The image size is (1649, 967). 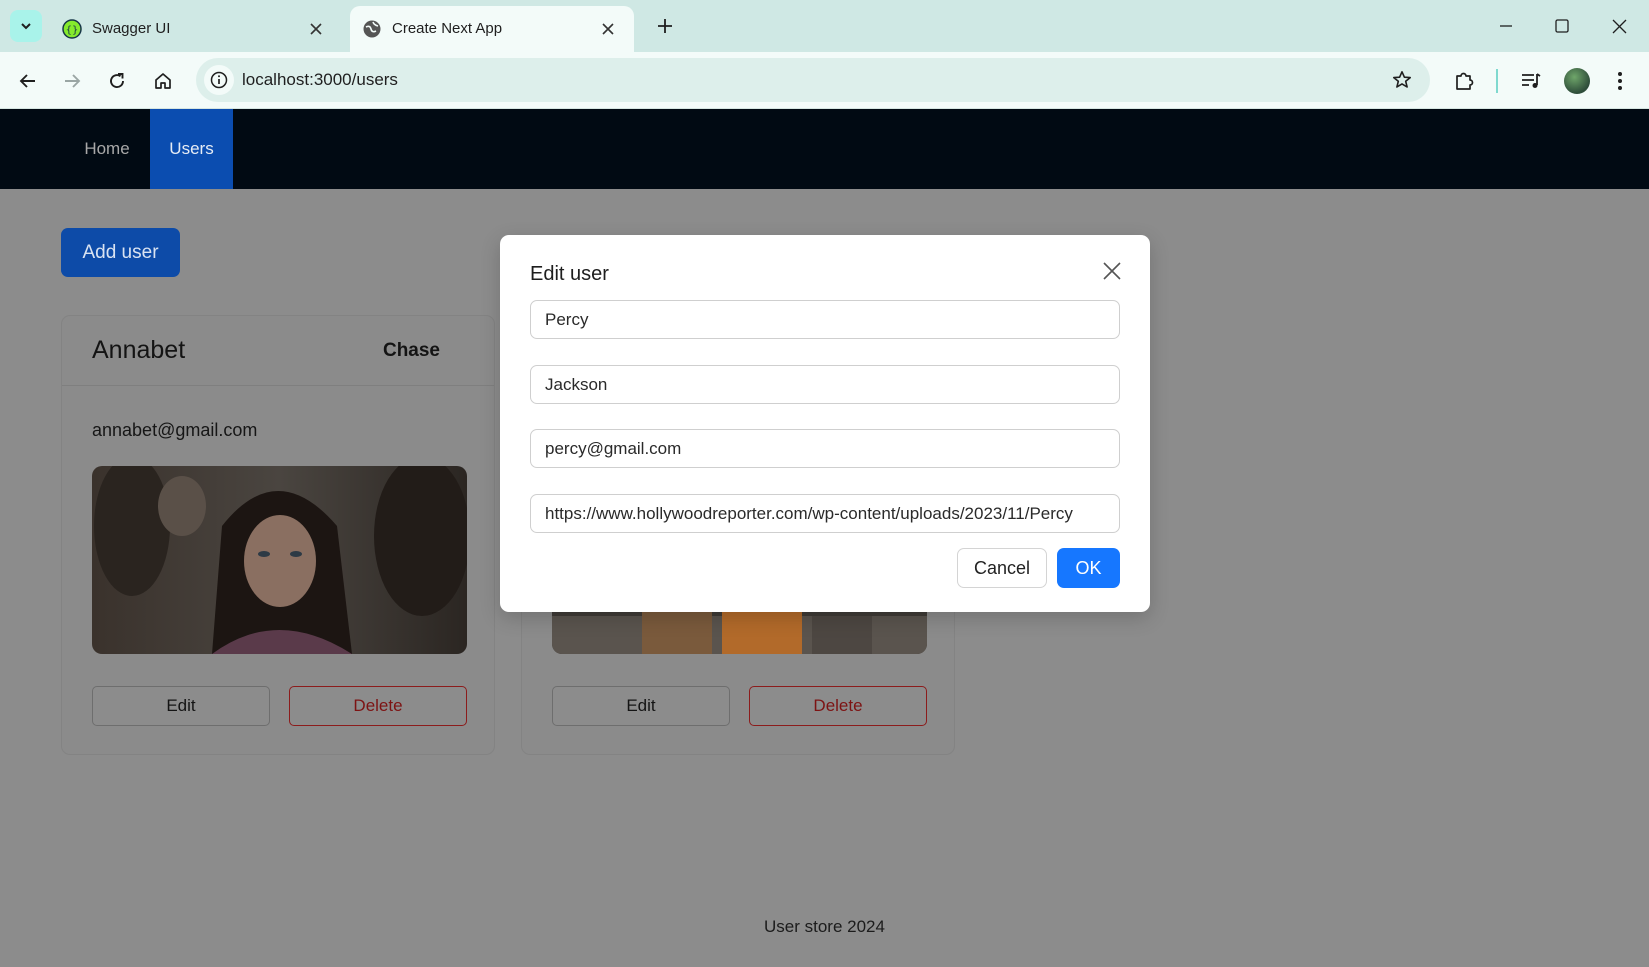 I want to click on reload-icon, so click(x=117, y=80).